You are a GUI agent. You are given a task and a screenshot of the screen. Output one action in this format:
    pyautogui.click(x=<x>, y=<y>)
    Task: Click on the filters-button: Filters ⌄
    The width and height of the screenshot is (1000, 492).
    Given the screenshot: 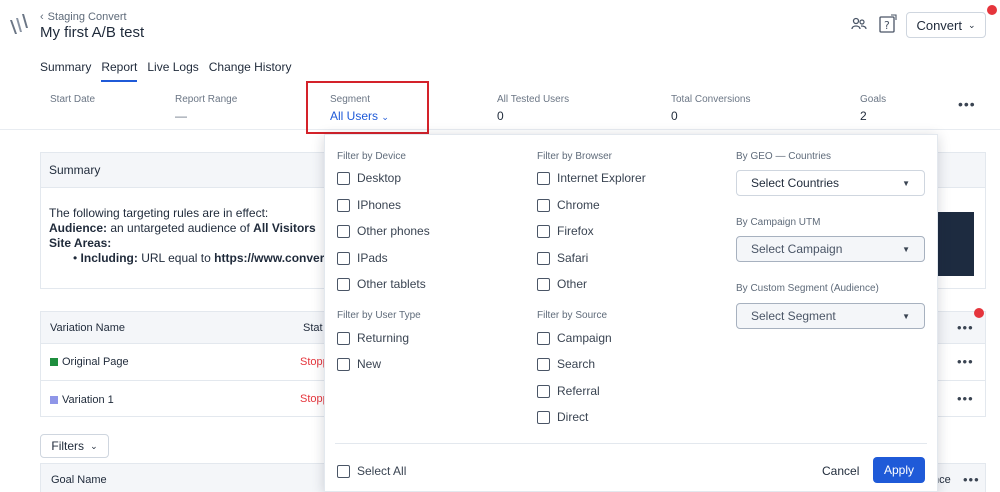 What is the action you would take?
    pyautogui.click(x=74, y=446)
    